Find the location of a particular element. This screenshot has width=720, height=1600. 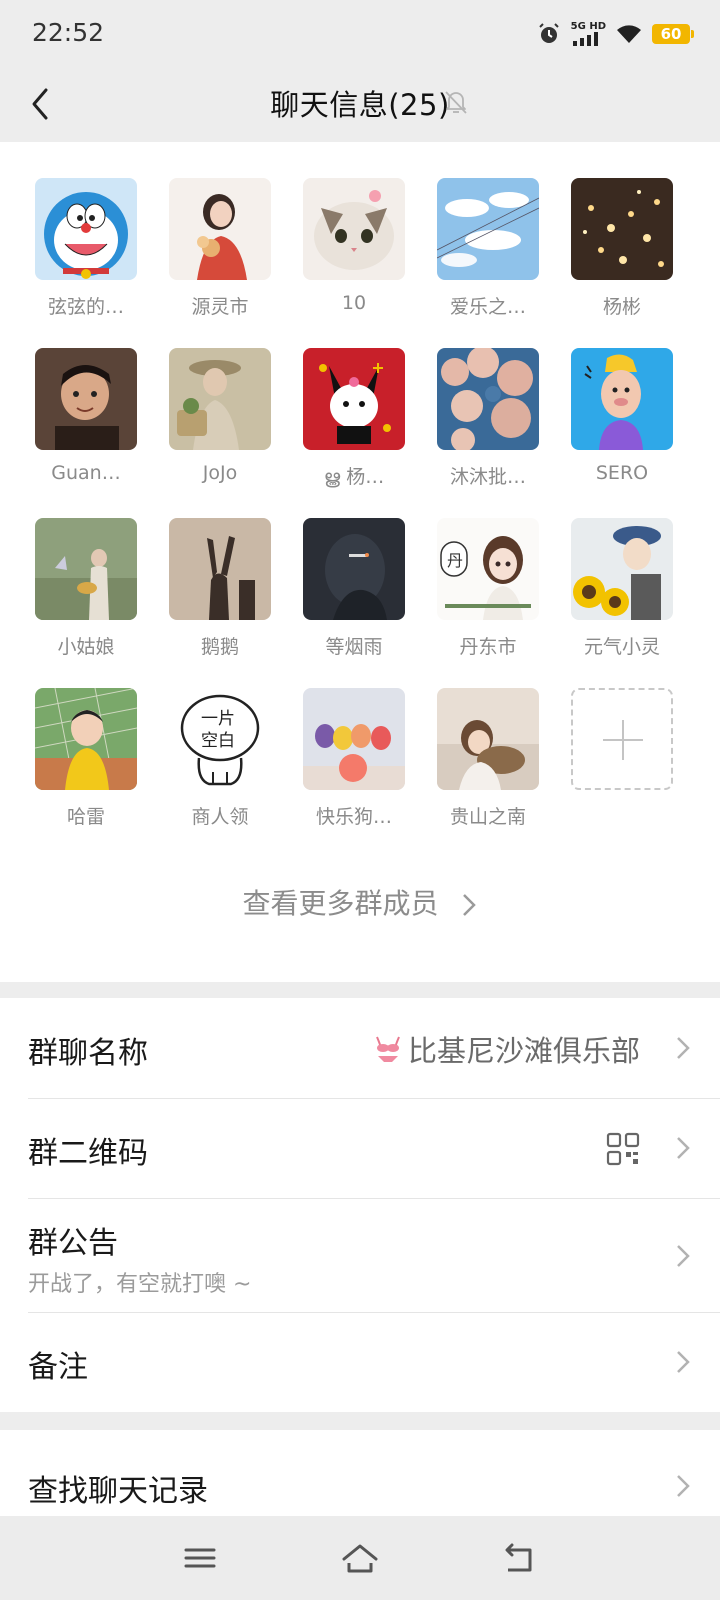

avatar: 丹 is located at coordinates (488, 569).